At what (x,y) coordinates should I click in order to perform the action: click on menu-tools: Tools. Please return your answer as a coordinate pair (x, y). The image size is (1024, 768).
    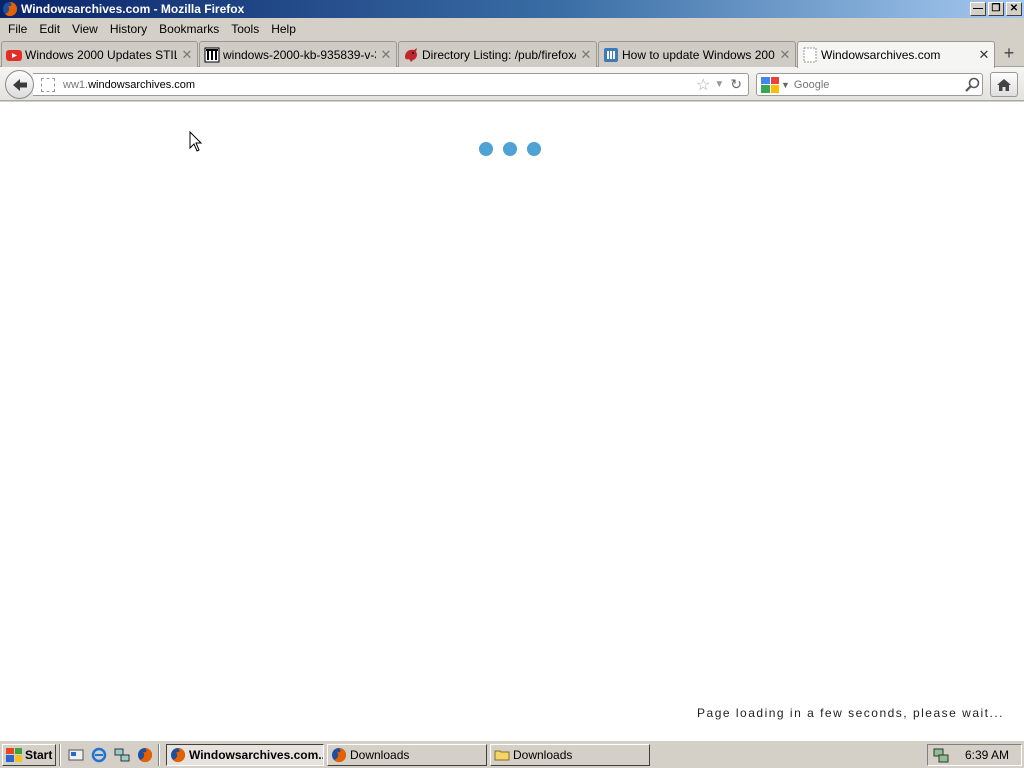
    Looking at the image, I should click on (245, 29).